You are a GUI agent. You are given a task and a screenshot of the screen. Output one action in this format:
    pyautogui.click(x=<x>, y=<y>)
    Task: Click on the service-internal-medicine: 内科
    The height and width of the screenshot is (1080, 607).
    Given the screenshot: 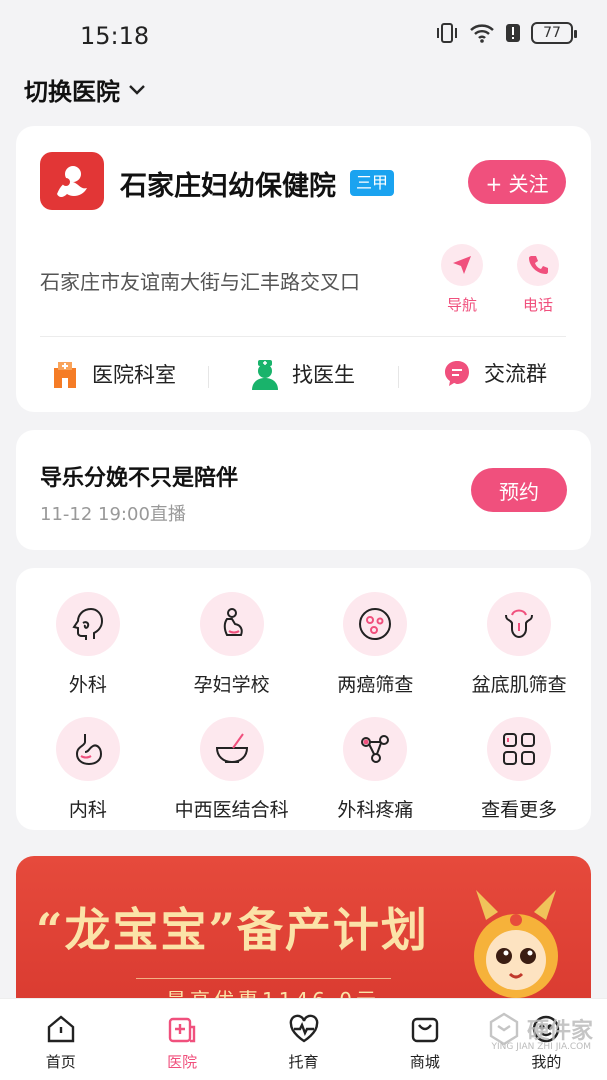 What is the action you would take?
    pyautogui.click(x=88, y=769)
    